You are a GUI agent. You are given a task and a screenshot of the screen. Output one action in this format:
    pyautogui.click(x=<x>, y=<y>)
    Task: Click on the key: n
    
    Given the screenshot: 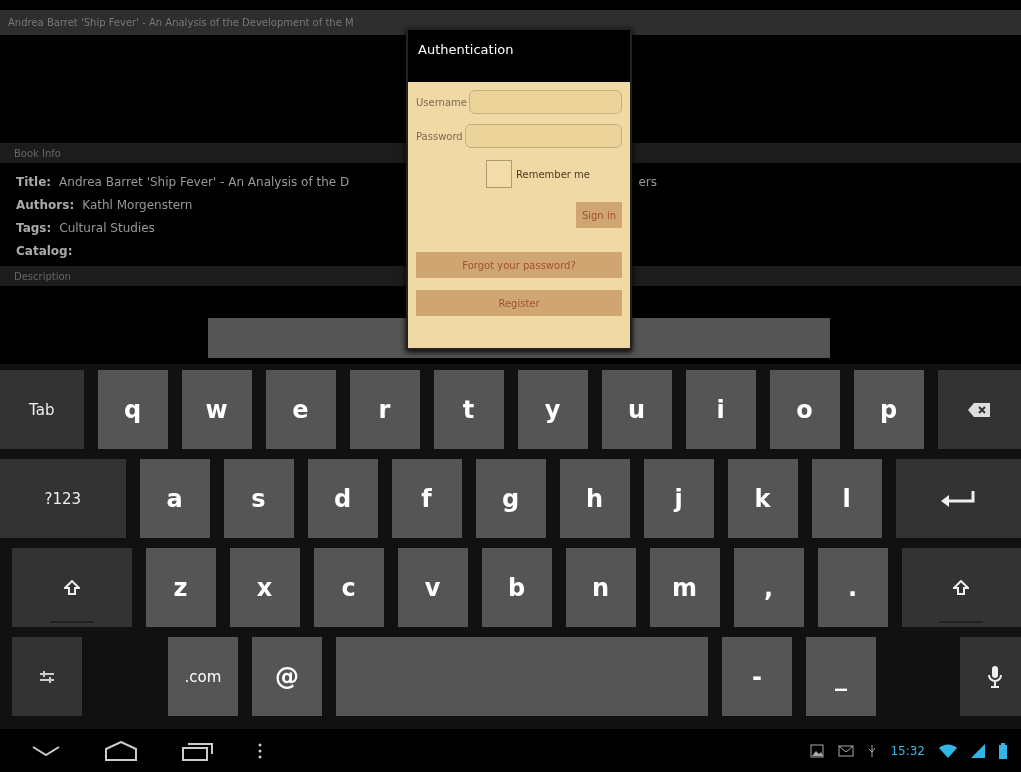 What is the action you would take?
    pyautogui.click(x=600, y=587)
    